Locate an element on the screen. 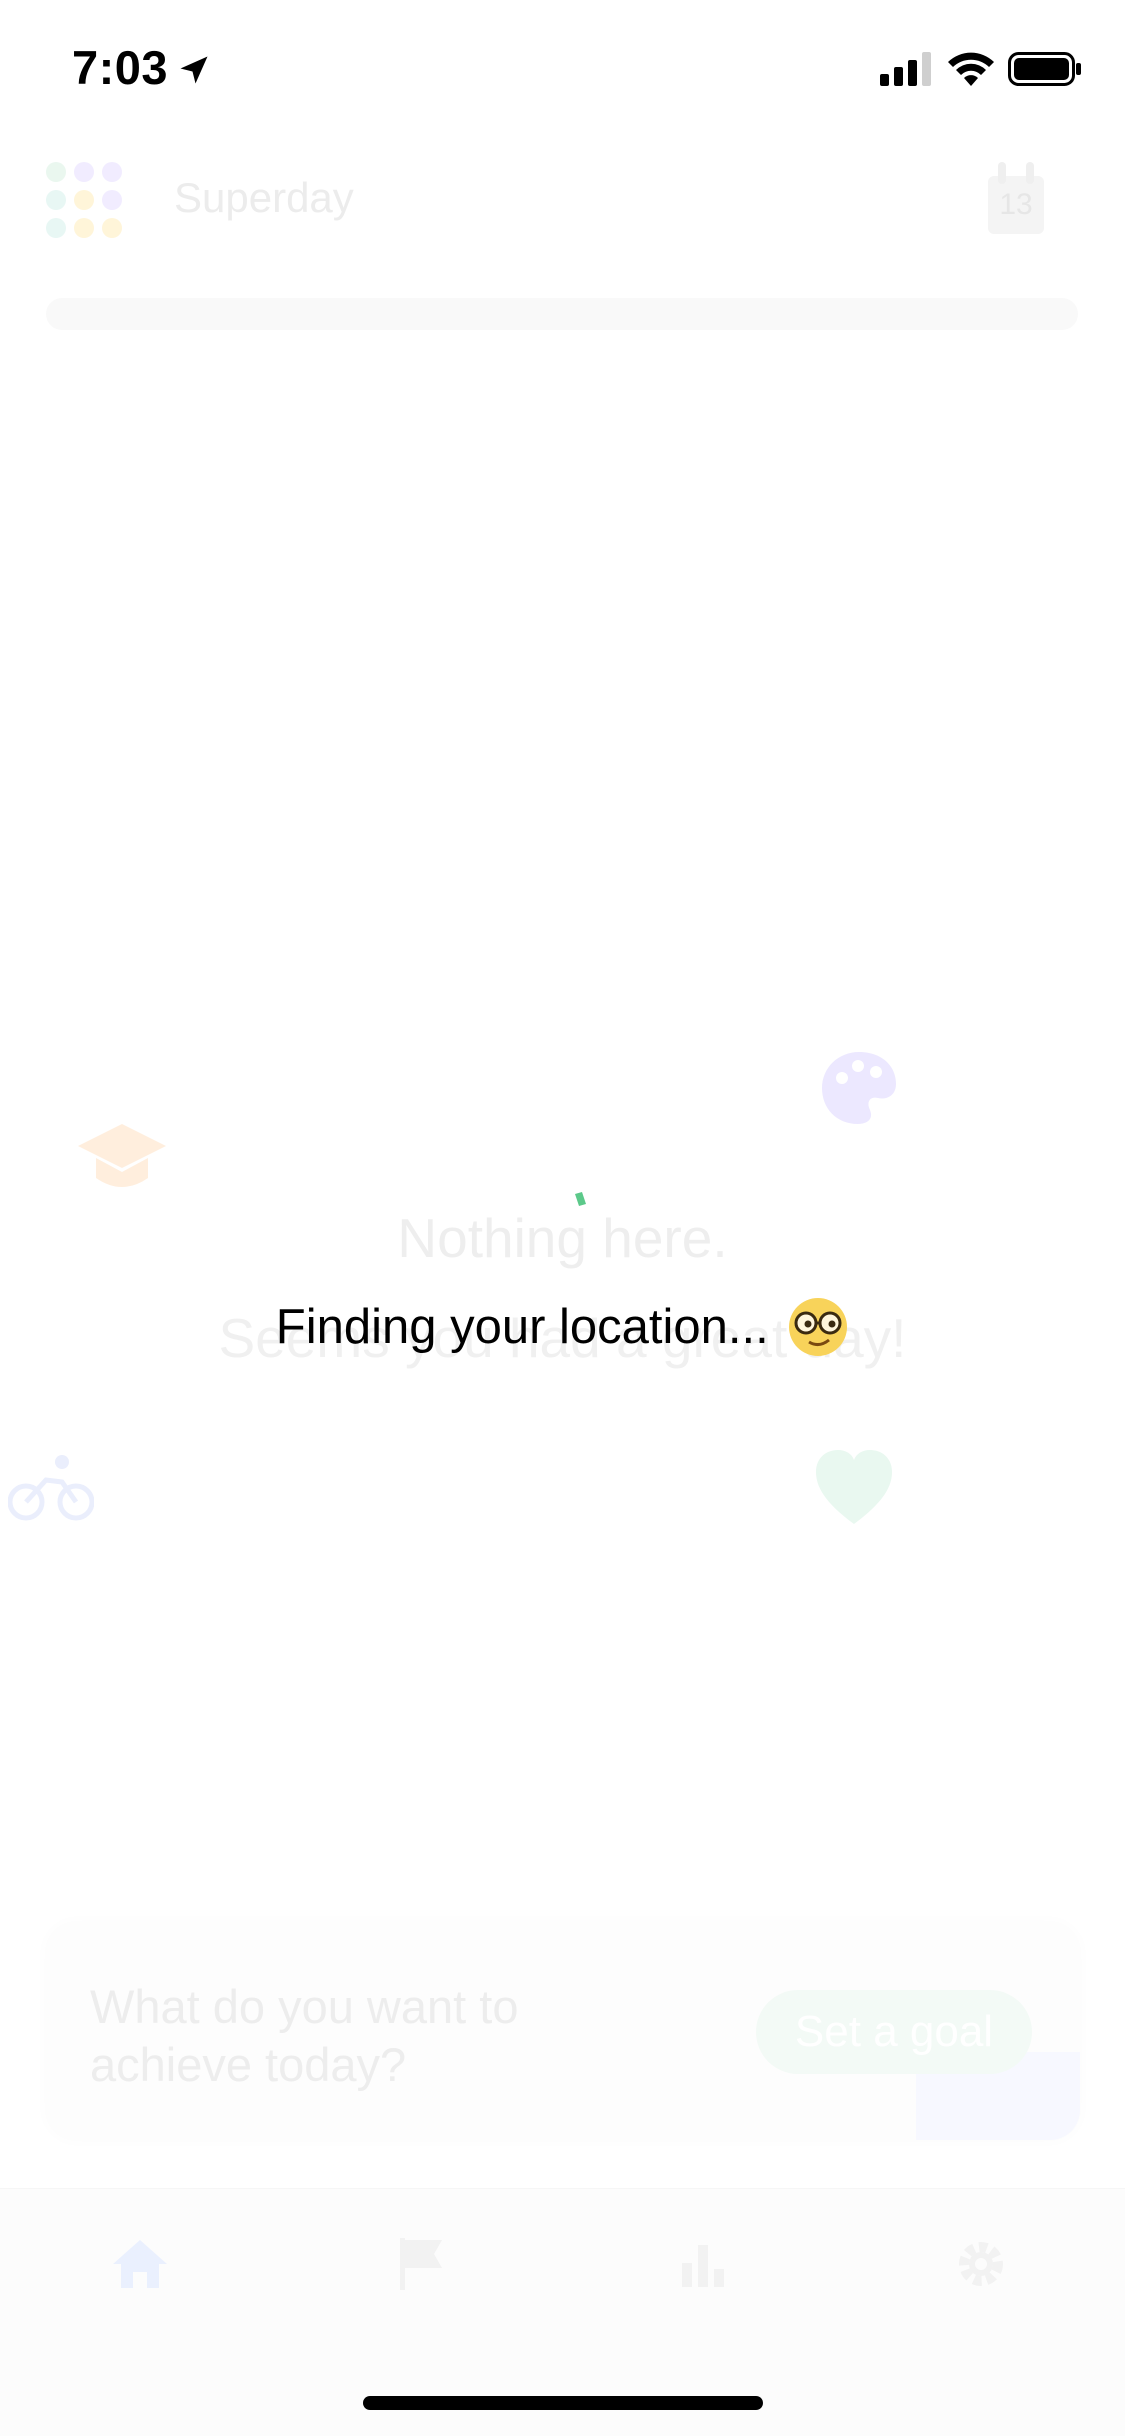 This screenshot has height=2436, width=1125. location-arrow-icon is located at coordinates (194, 70).